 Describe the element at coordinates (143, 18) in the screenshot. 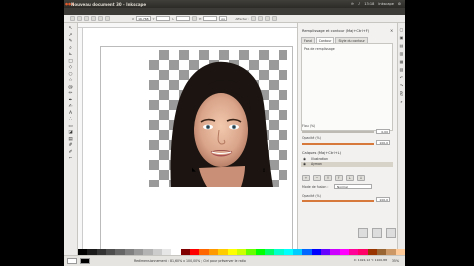

I see `x-field: 16.768` at that location.